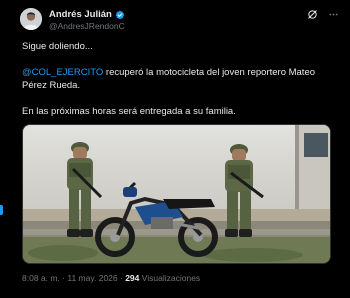 The height and width of the screenshot is (298, 350). What do you see at coordinates (312, 14) in the screenshot?
I see `grok-icon` at bounding box center [312, 14].